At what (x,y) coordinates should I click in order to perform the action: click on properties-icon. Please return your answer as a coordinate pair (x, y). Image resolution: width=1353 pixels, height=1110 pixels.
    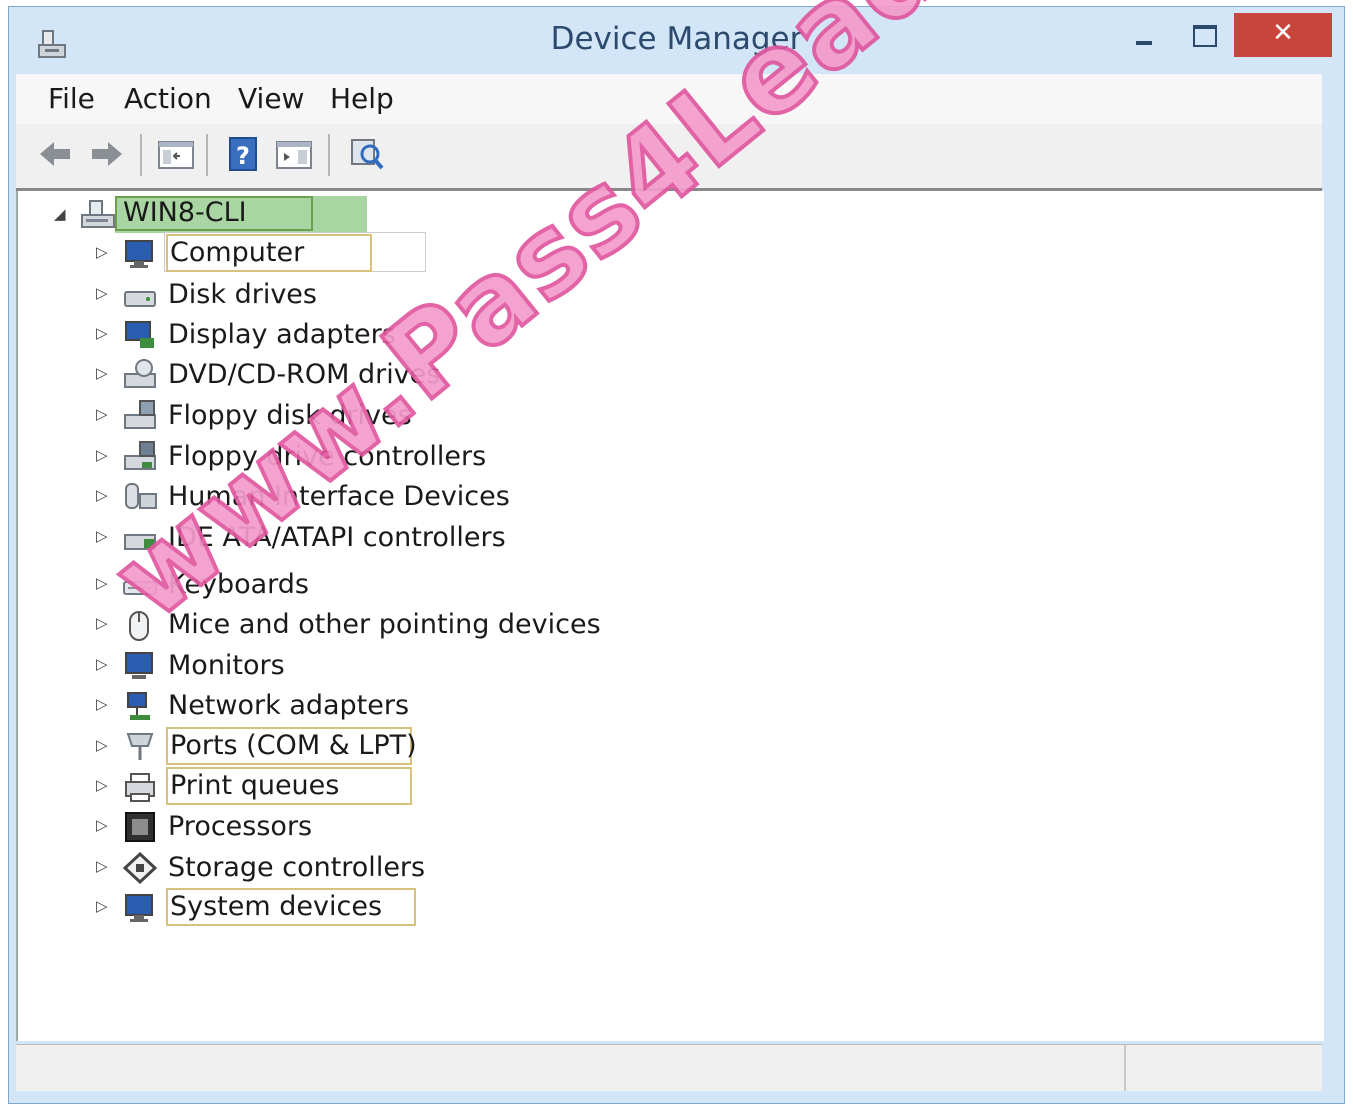
    Looking at the image, I should click on (294, 154).